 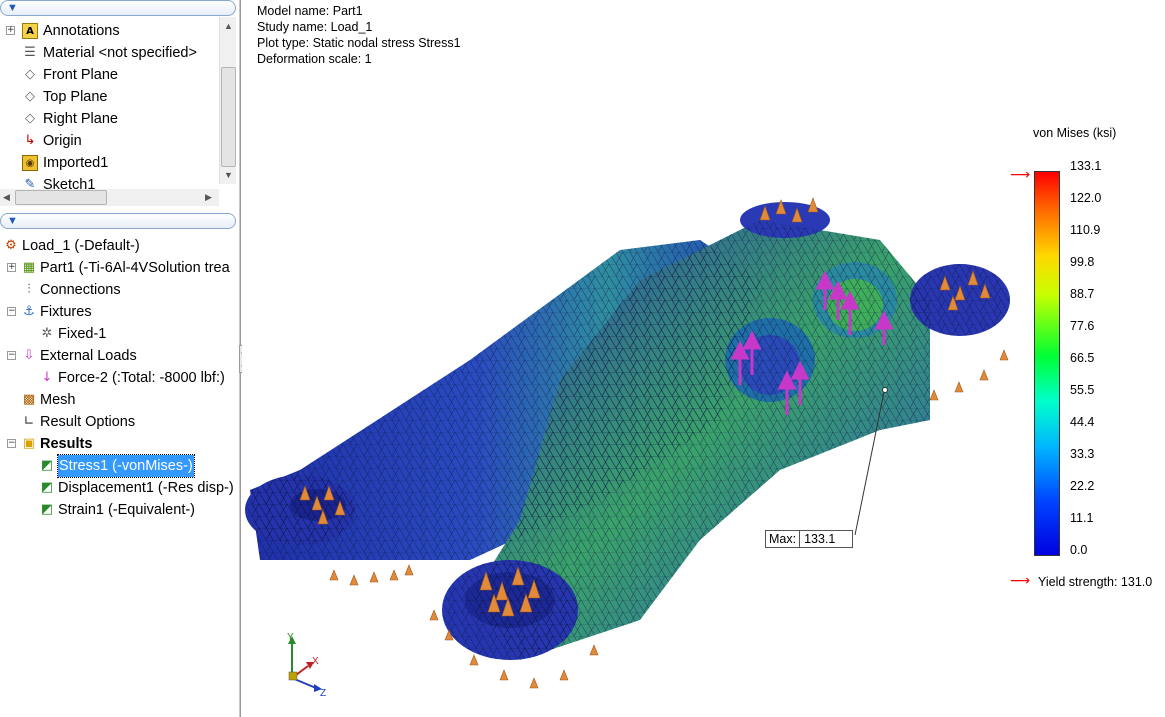 I want to click on tree-item-label: Fixed-1, so click(x=82, y=334).